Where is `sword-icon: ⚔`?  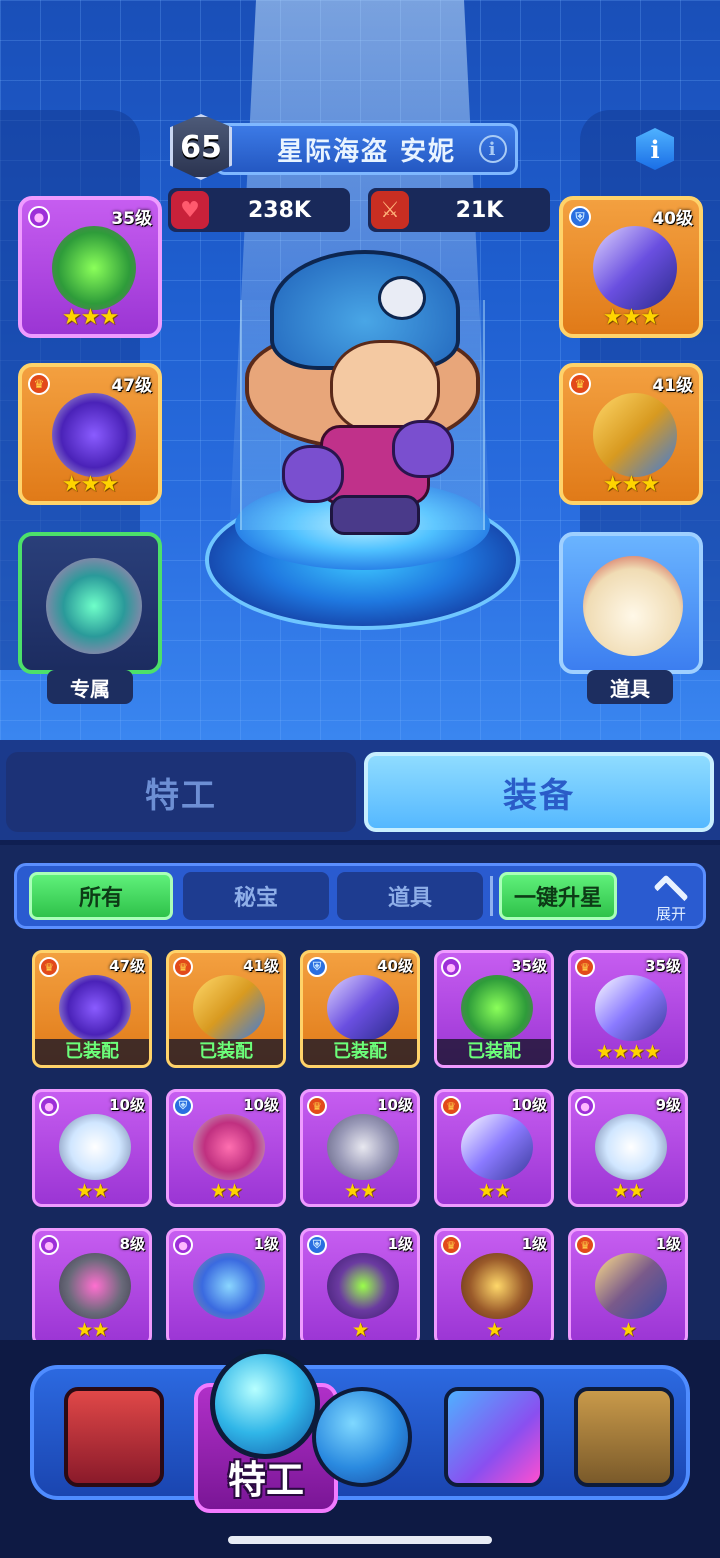 sword-icon: ⚔ is located at coordinates (390, 210).